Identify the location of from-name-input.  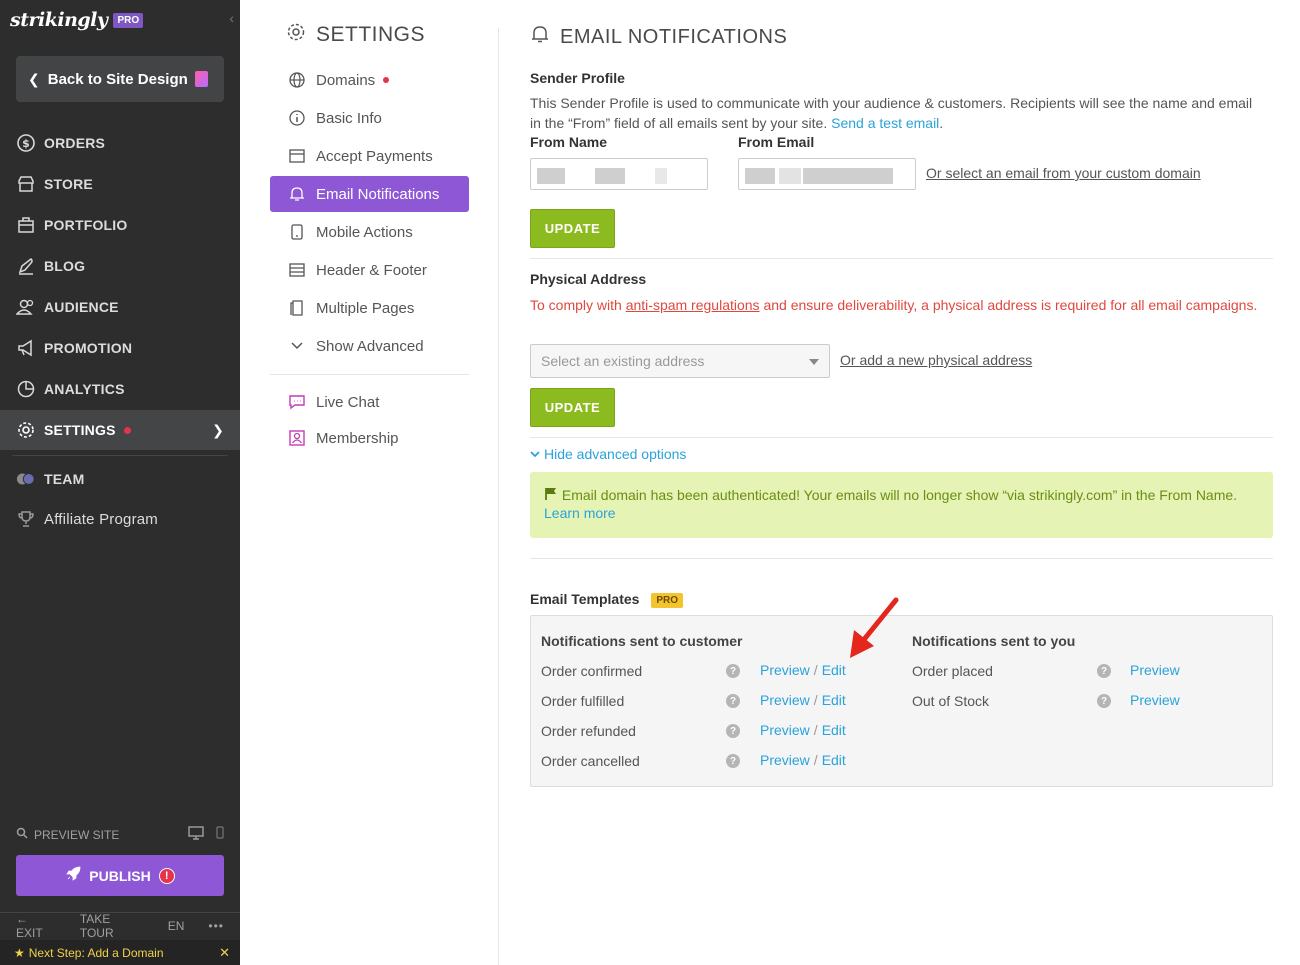
(619, 174).